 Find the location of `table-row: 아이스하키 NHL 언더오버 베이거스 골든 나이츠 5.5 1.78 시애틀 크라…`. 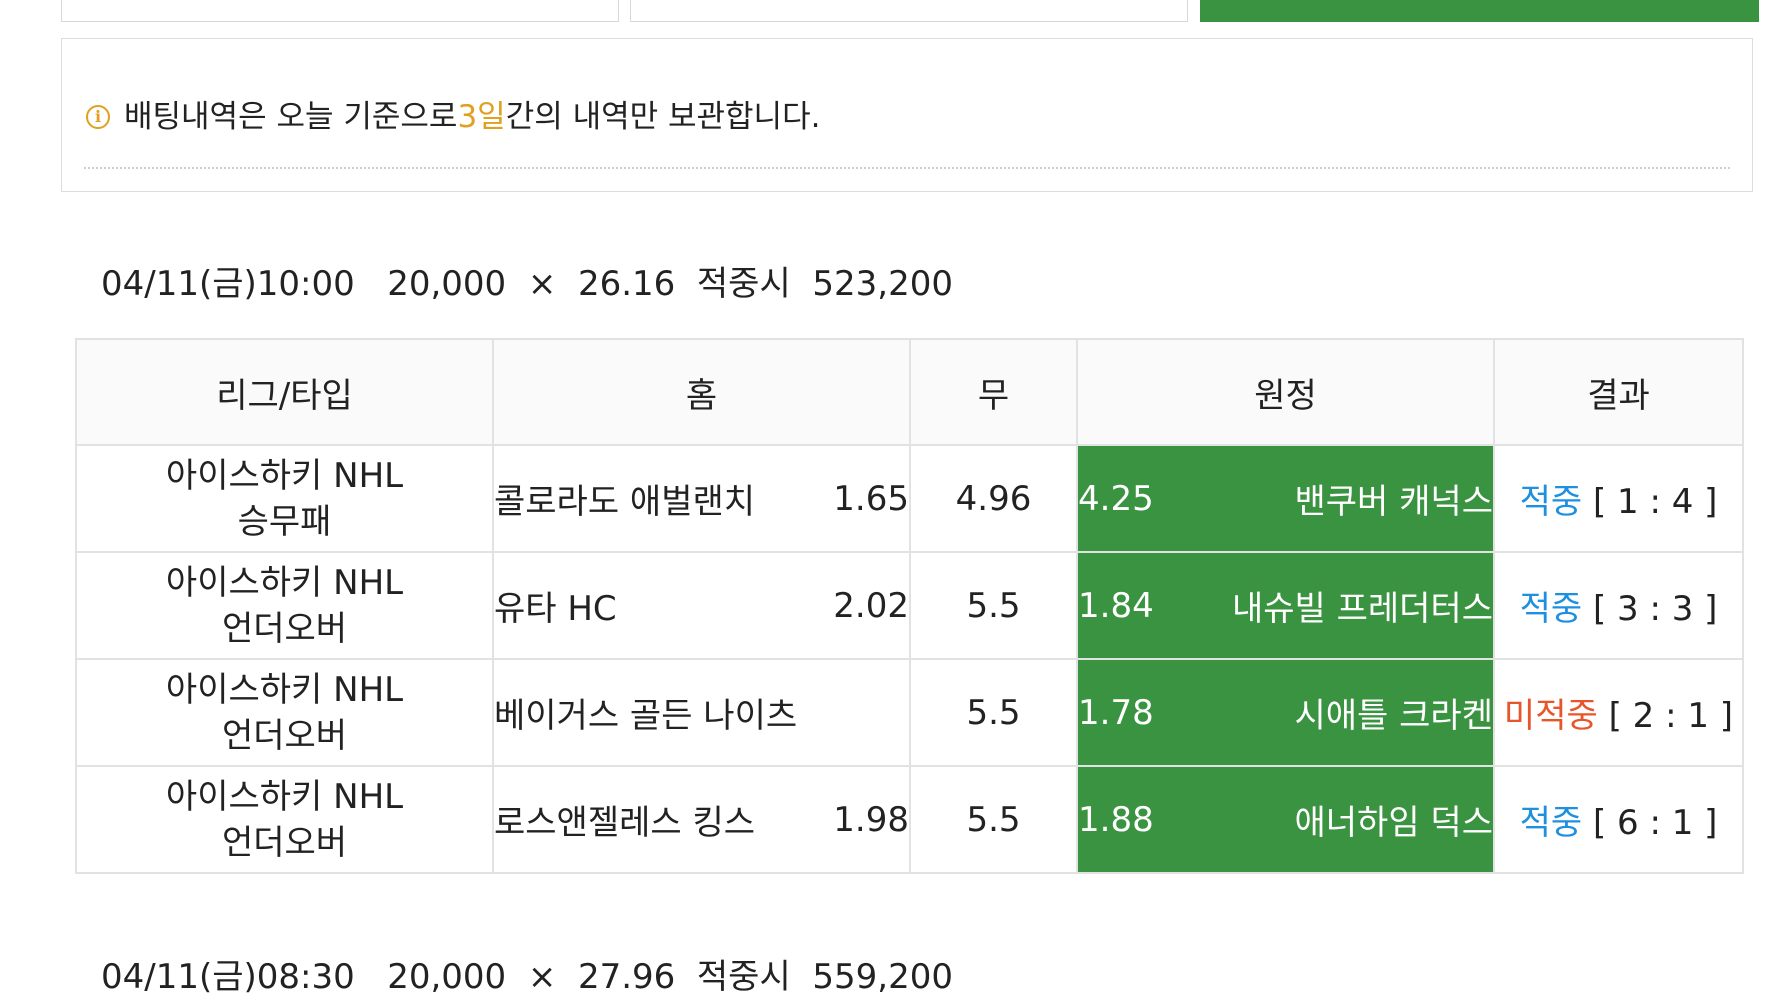

table-row: 아이스하키 NHL 언더오버 베이거스 골든 나이츠 5.5 1.78 시애틀 크라… is located at coordinates (909, 712).